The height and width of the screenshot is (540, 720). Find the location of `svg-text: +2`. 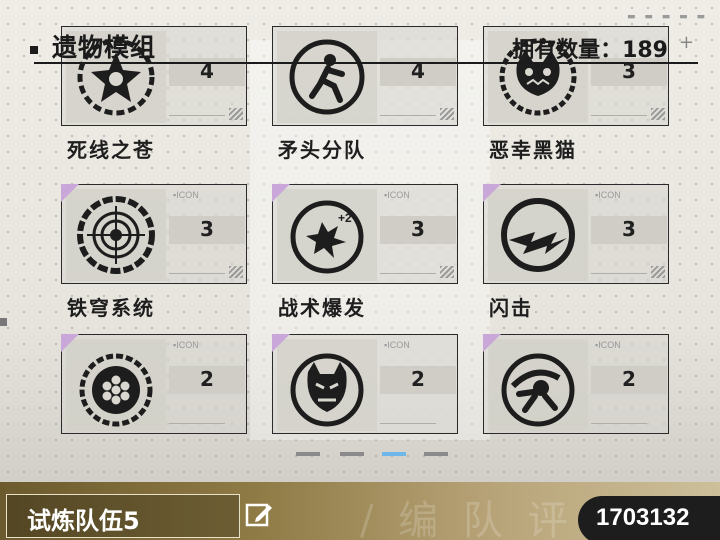

svg-text: +2 is located at coordinates (345, 218).